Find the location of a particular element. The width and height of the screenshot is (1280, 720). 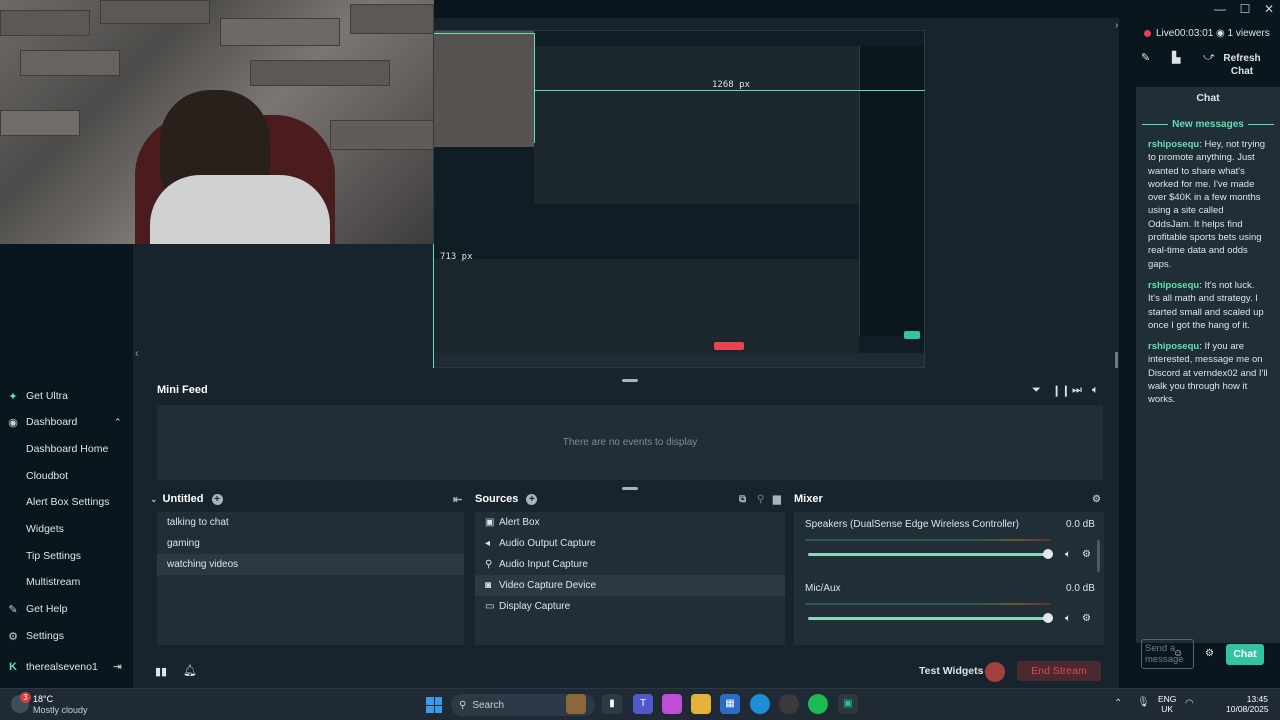

filter-icon: ⏷ is located at coordinates (1036, 390).